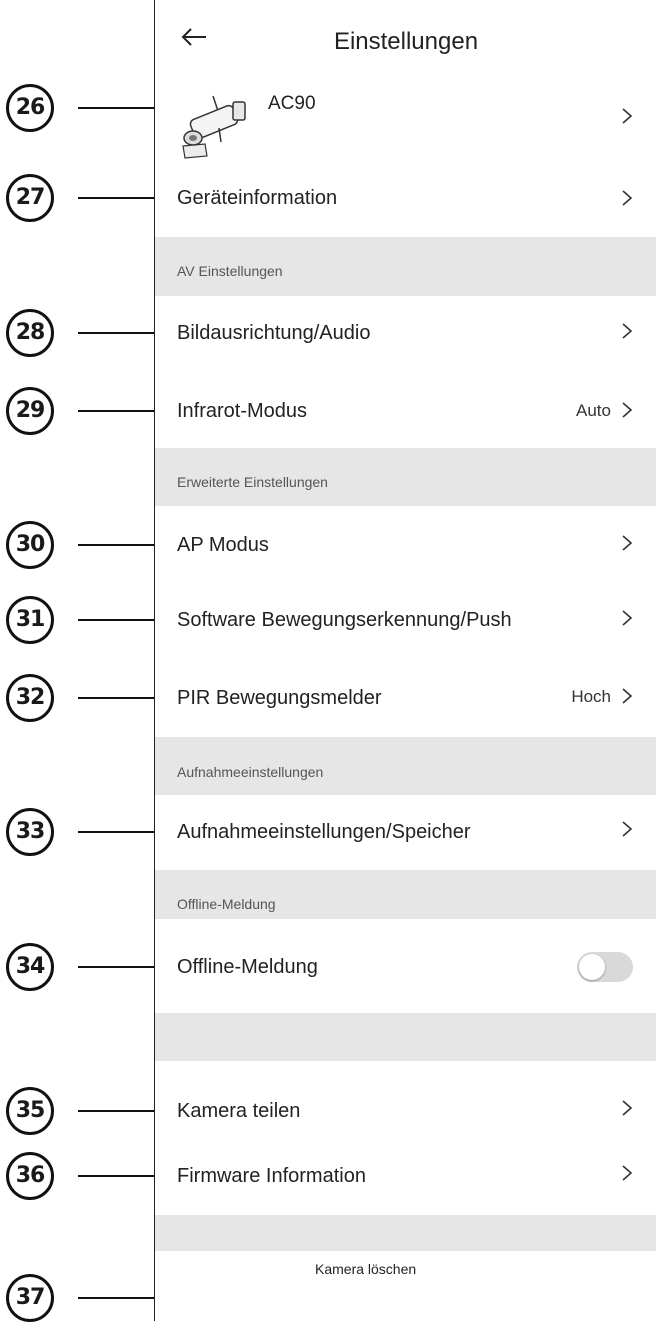  What do you see at coordinates (405, 766) in the screenshot?
I see `section-header-recording: Aufnahmeeinstellungen` at bounding box center [405, 766].